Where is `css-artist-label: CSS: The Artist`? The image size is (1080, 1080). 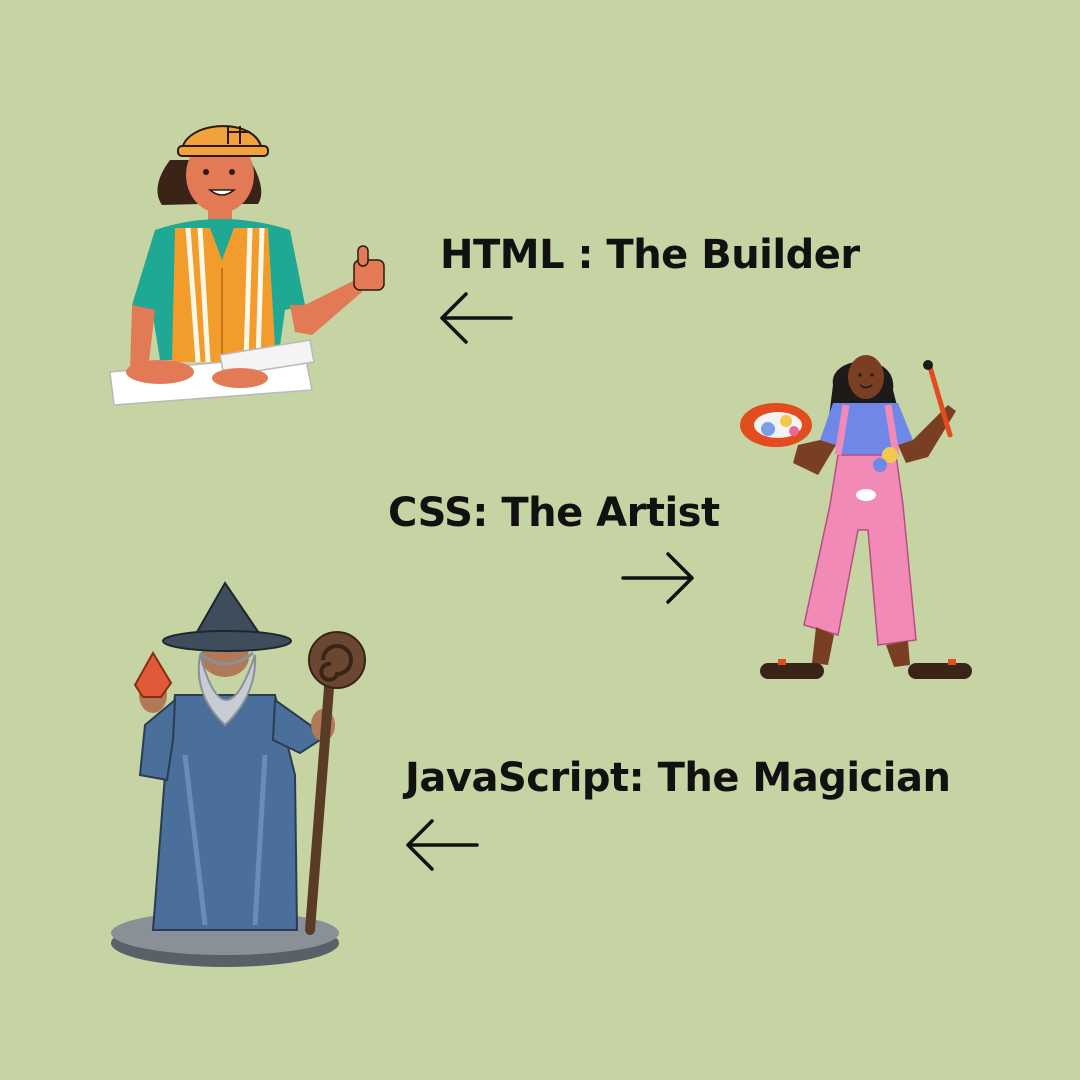
css-artist-label: CSS: The Artist is located at coordinates (554, 513).